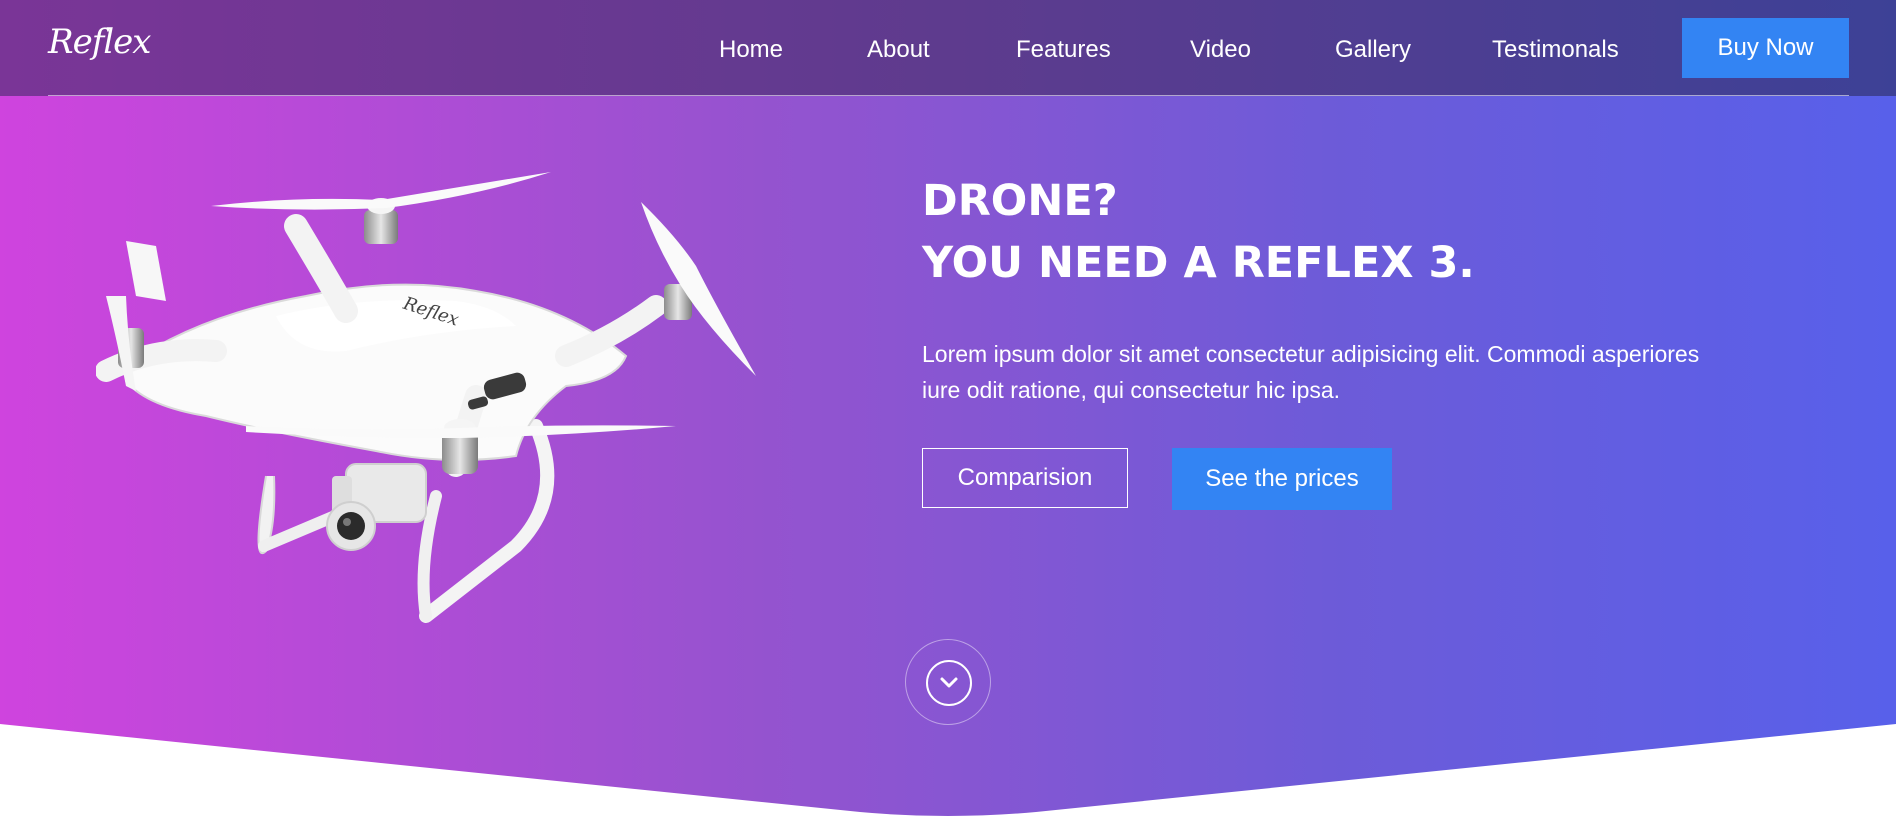 Image resolution: width=1896 pixels, height=835 pixels. I want to click on see-prices-button: See the prices, so click(1282, 479).